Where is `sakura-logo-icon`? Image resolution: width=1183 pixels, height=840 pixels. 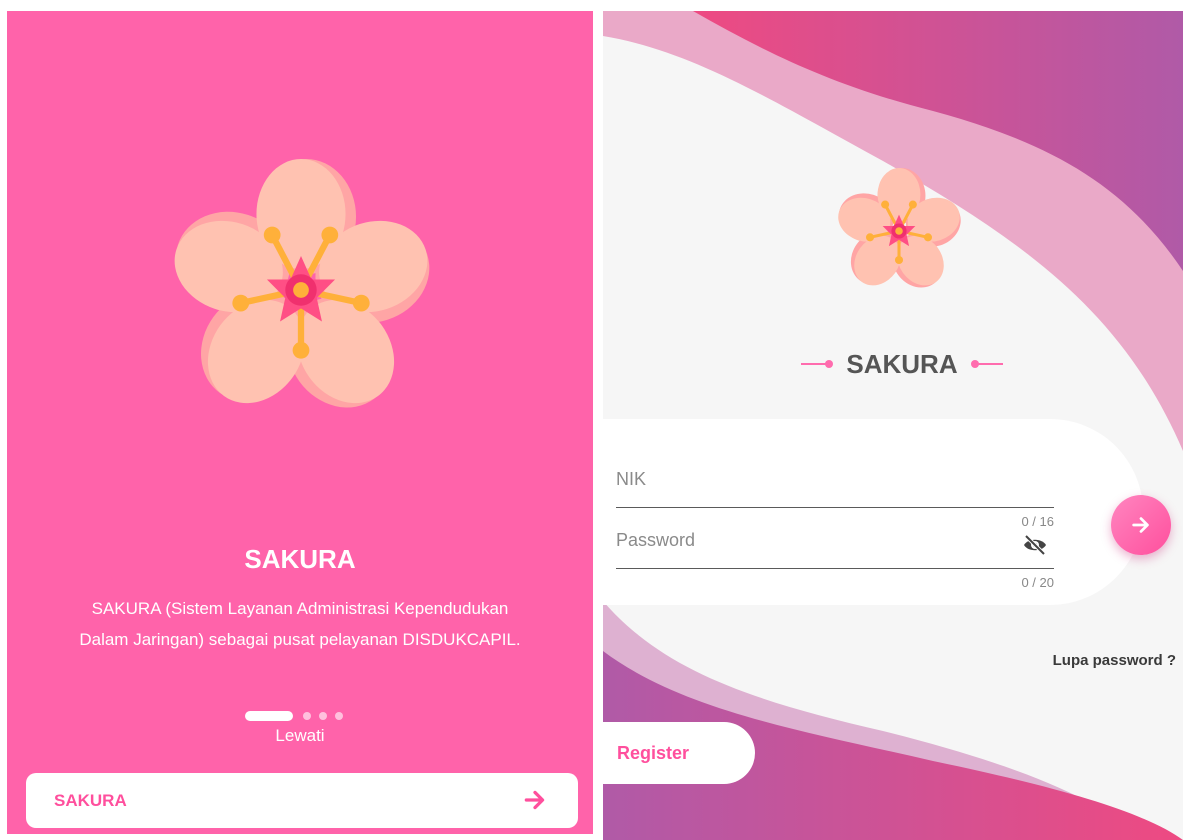
sakura-logo-icon is located at coordinates (899, 228).